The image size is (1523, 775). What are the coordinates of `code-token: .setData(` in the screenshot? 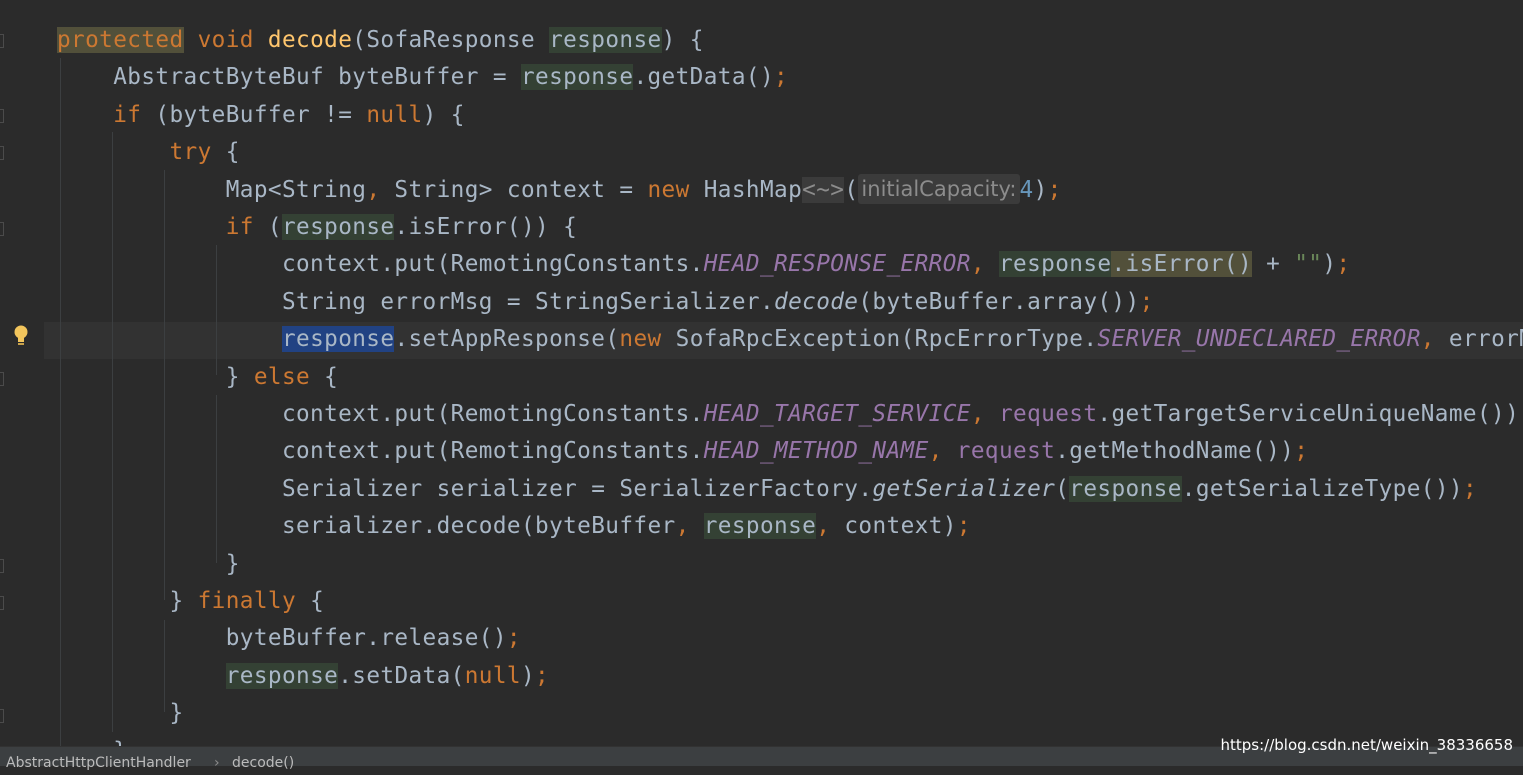 It's located at (401, 675).